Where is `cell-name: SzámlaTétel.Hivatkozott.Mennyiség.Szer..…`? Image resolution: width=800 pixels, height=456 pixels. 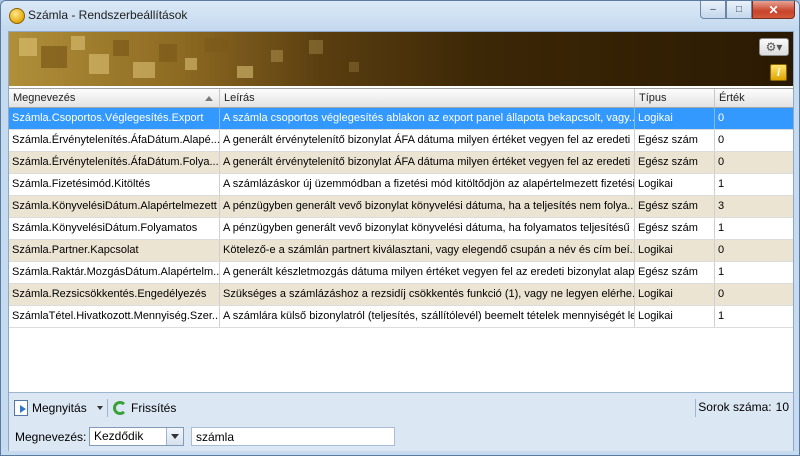 cell-name: SzámlaTétel.Hivatkozott.Mennyiség.Szer..… is located at coordinates (114, 316).